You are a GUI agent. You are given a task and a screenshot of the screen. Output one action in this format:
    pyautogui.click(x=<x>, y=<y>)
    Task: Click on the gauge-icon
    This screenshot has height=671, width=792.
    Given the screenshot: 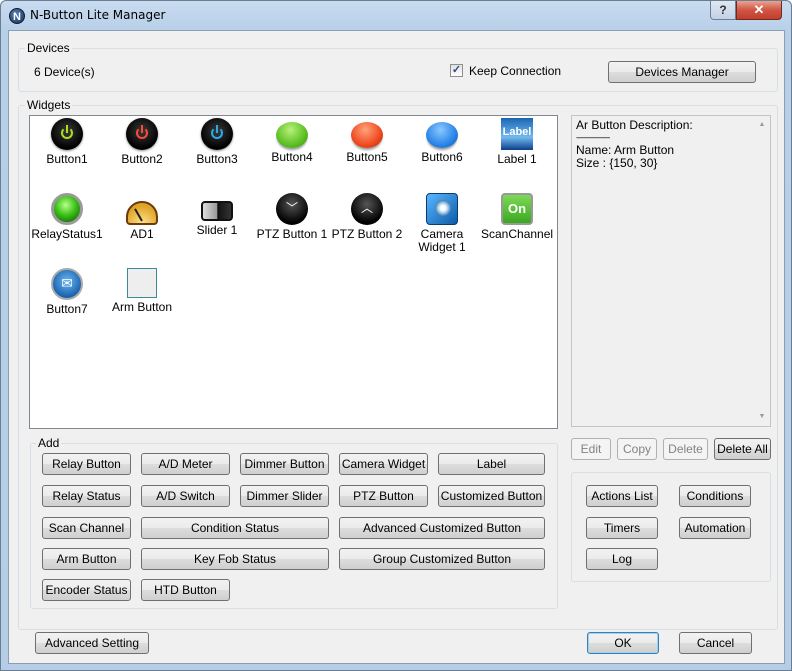 What is the action you would take?
    pyautogui.click(x=142, y=213)
    